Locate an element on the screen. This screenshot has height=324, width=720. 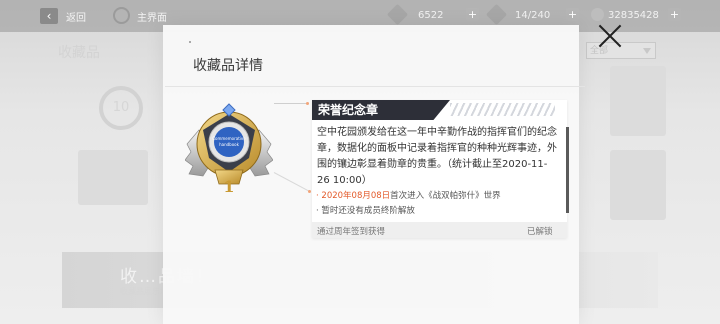
stamina-count: 6522 is located at coordinates (431, 15).